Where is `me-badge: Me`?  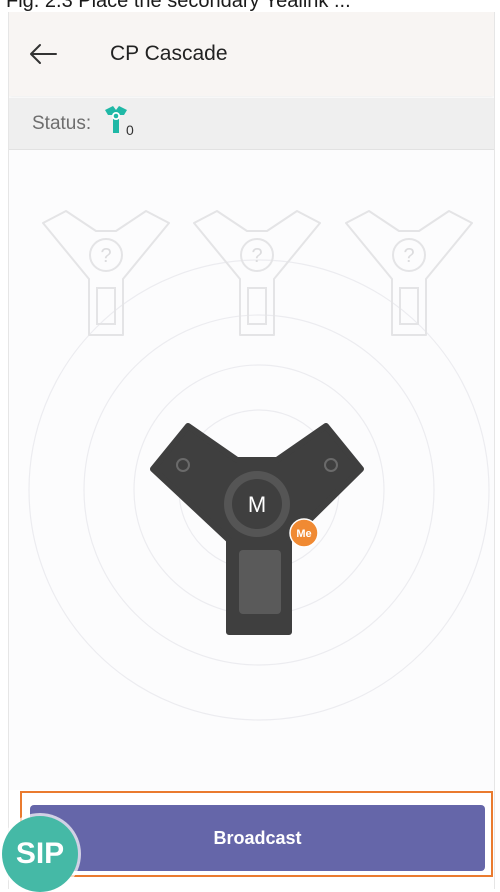
me-badge: Me is located at coordinates (304, 533).